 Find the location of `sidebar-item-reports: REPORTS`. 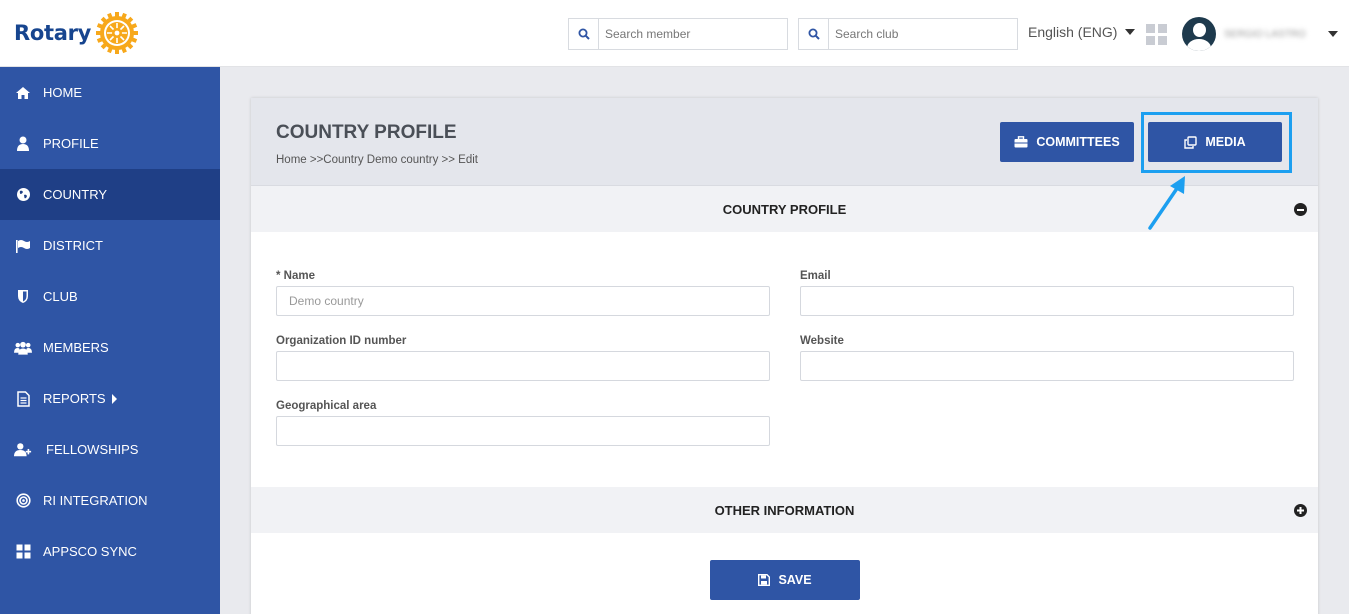

sidebar-item-reports: REPORTS is located at coordinates (110, 398).